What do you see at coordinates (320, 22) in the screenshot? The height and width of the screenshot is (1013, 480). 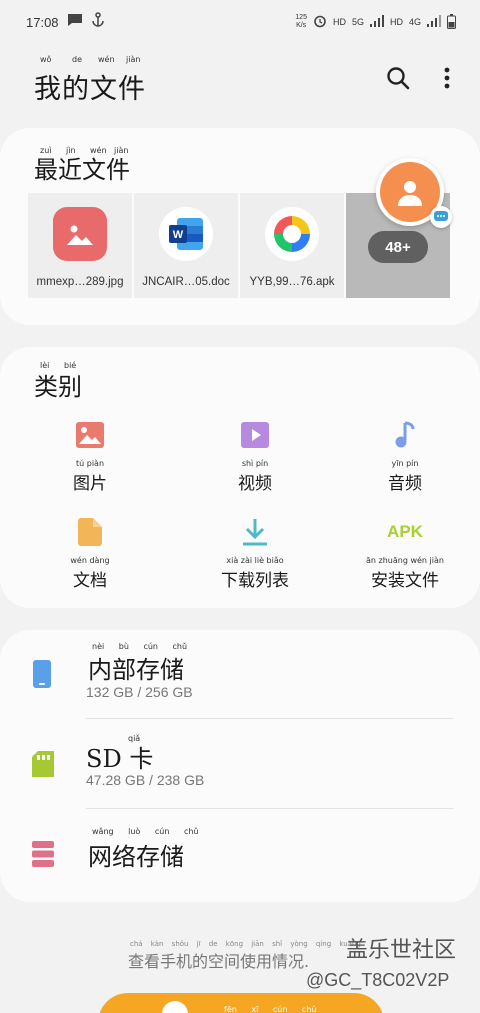 I see `alarm-icon` at bounding box center [320, 22].